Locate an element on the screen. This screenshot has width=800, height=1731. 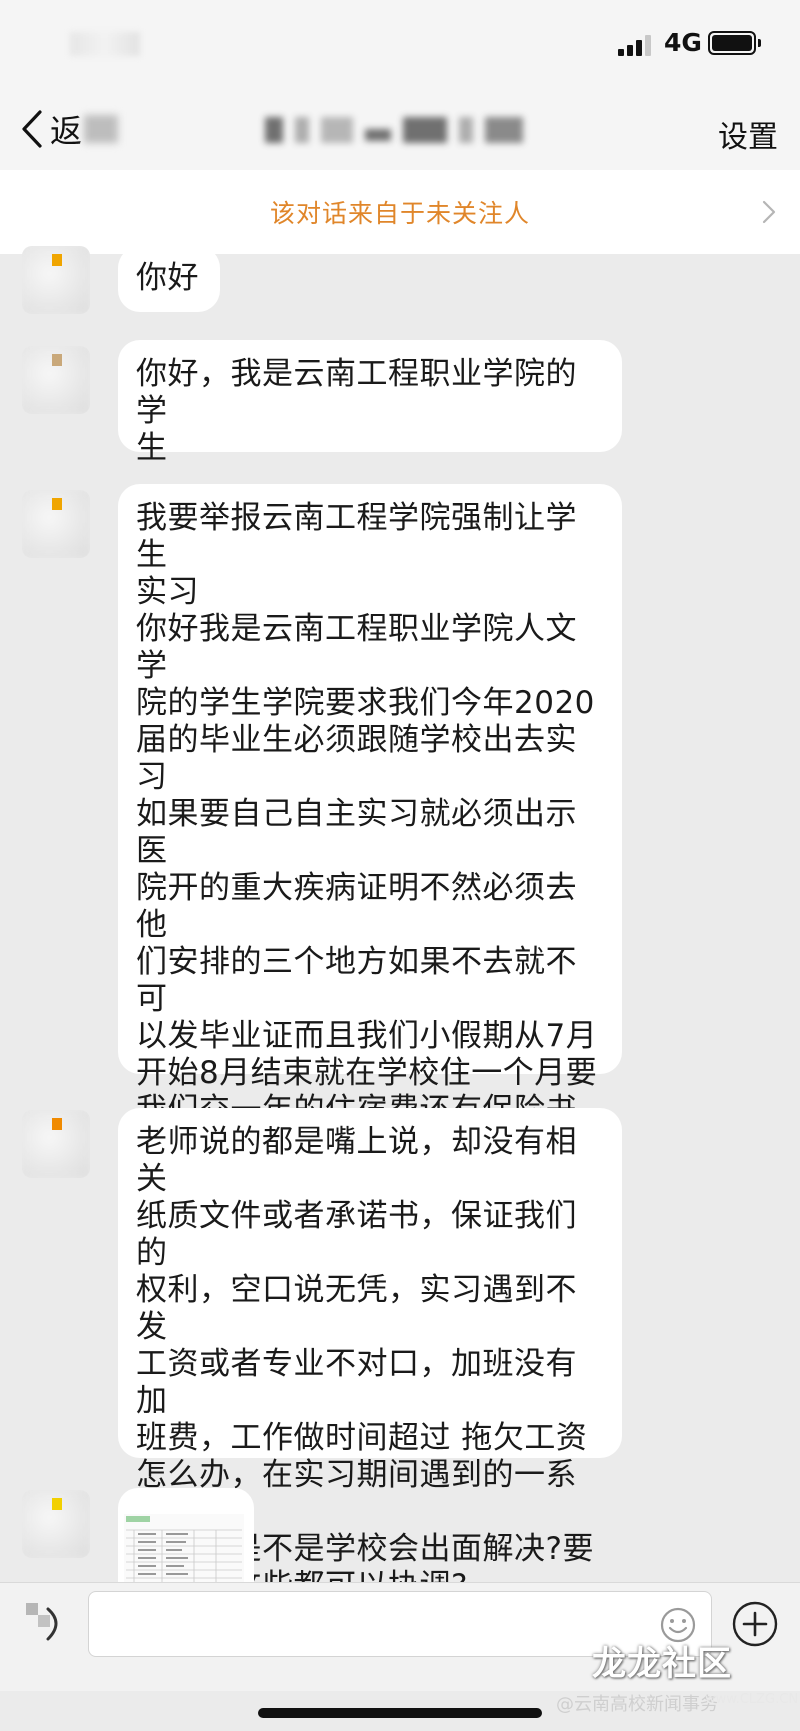
settings-button: 设置 is located at coordinates (748, 134).